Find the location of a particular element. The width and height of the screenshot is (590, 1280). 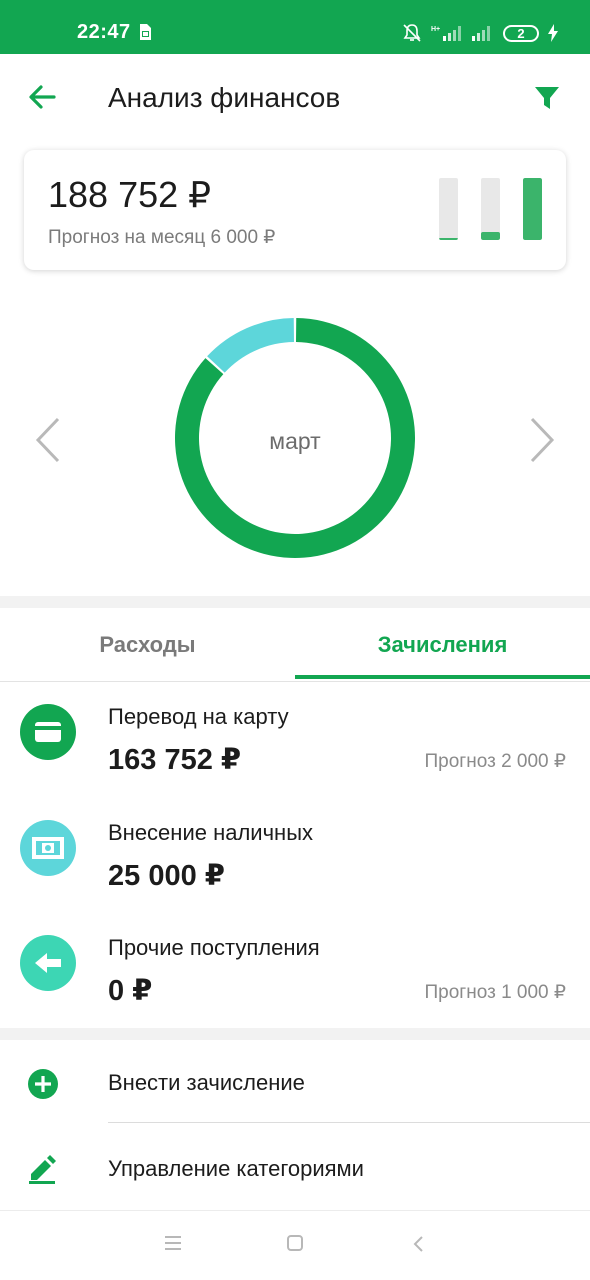

tab-bar: Расходы Зачисления is located at coordinates (295, 645).